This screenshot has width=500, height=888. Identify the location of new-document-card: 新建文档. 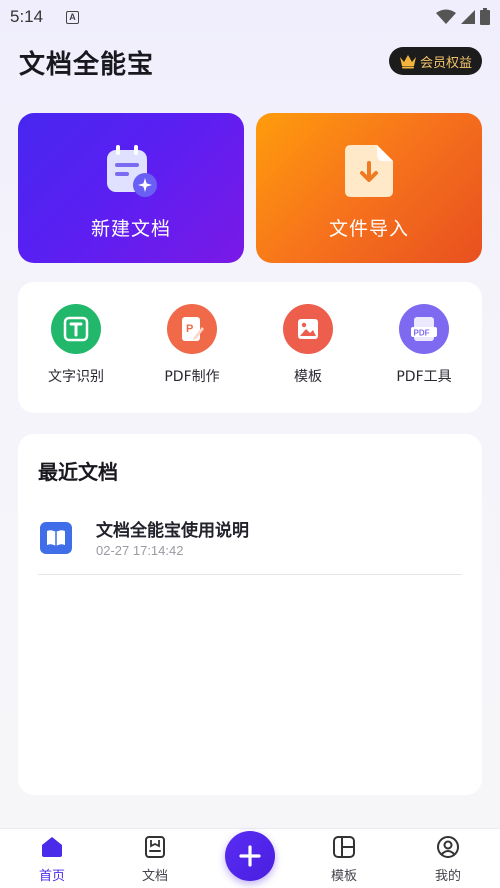
(131, 188).